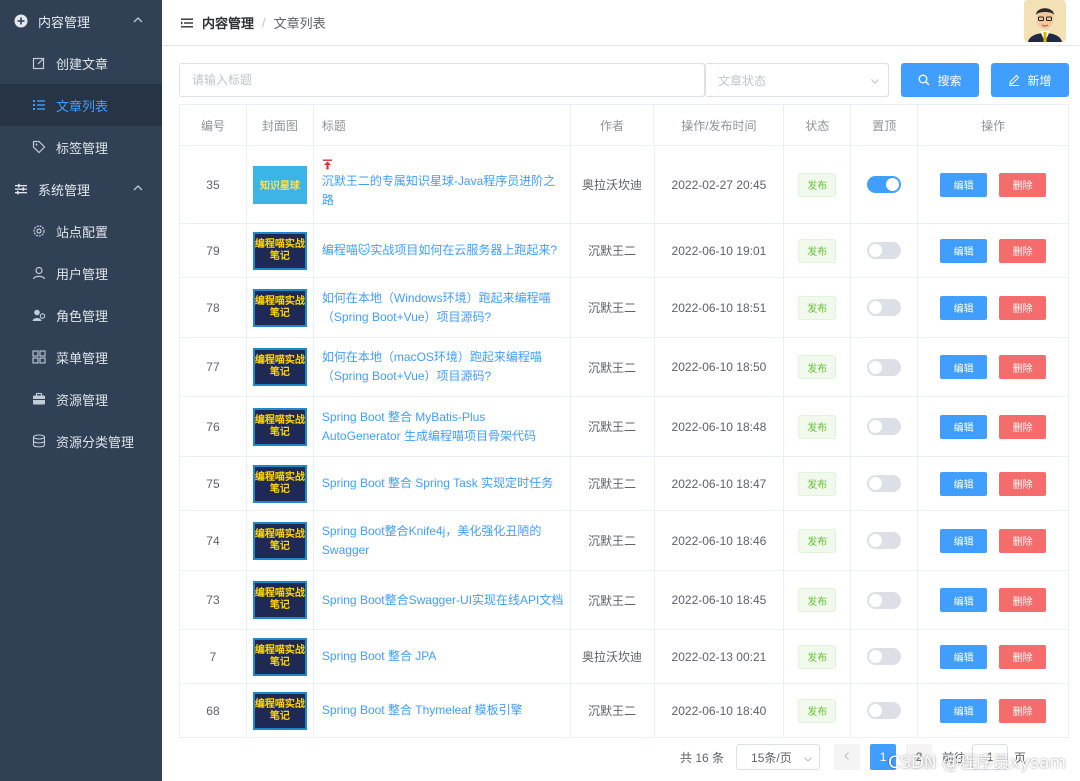 This screenshot has width=1080, height=781. I want to click on pinned-arrow-icon, so click(327, 164).